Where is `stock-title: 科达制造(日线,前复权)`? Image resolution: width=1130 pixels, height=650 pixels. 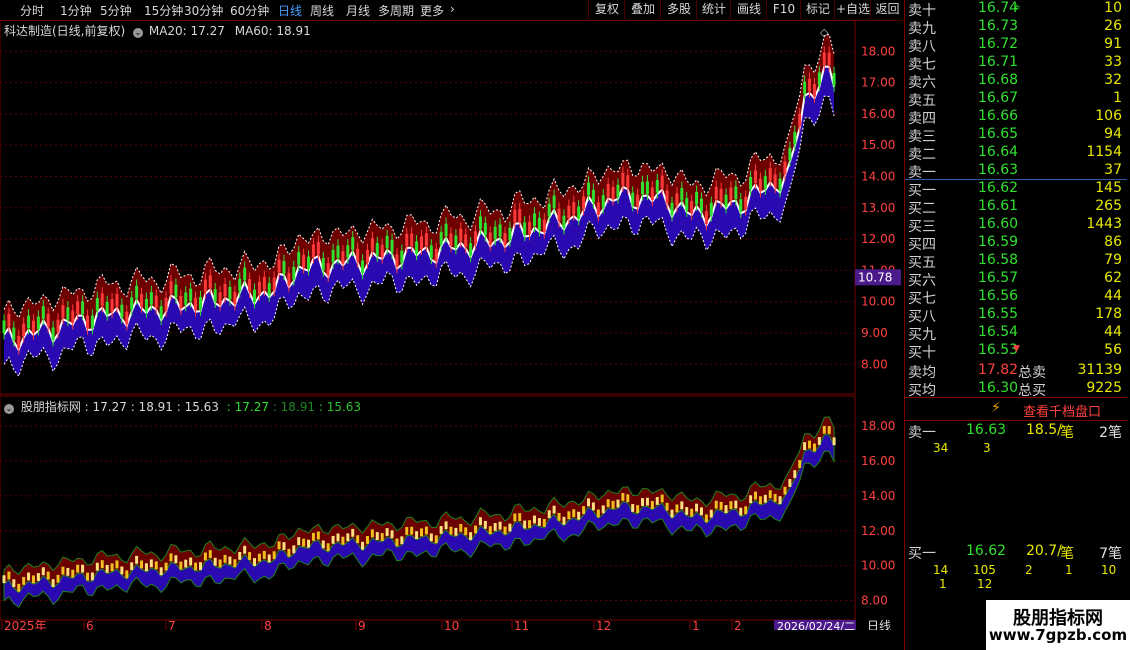
stock-title: 科达制造(日线,前复权) is located at coordinates (65, 31).